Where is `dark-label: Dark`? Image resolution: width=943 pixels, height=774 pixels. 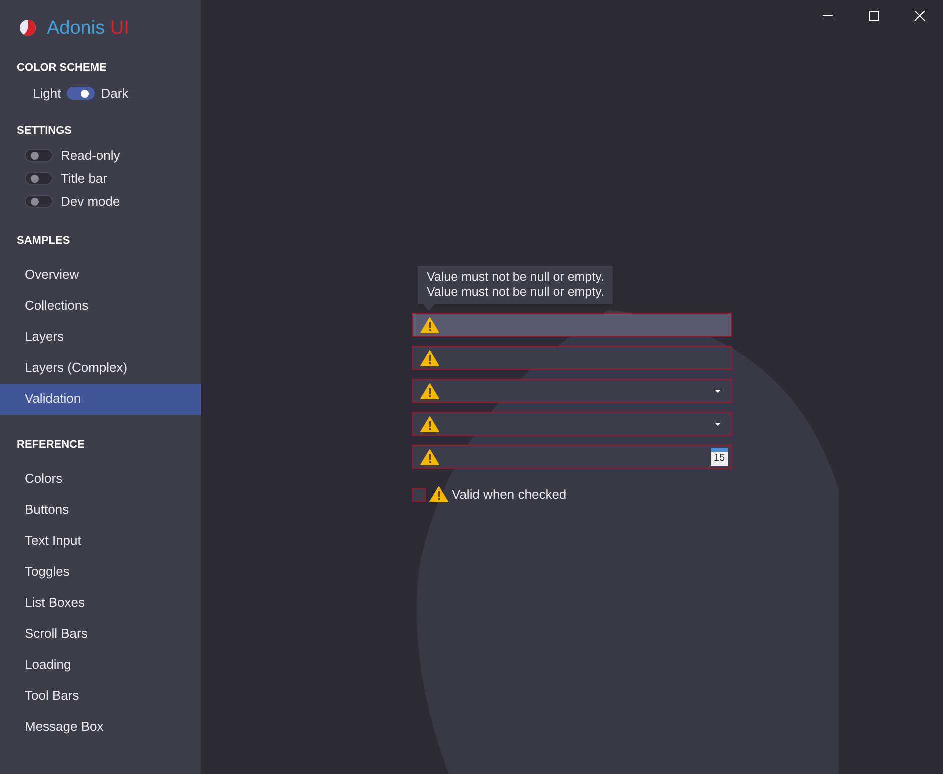 dark-label: Dark is located at coordinates (115, 93).